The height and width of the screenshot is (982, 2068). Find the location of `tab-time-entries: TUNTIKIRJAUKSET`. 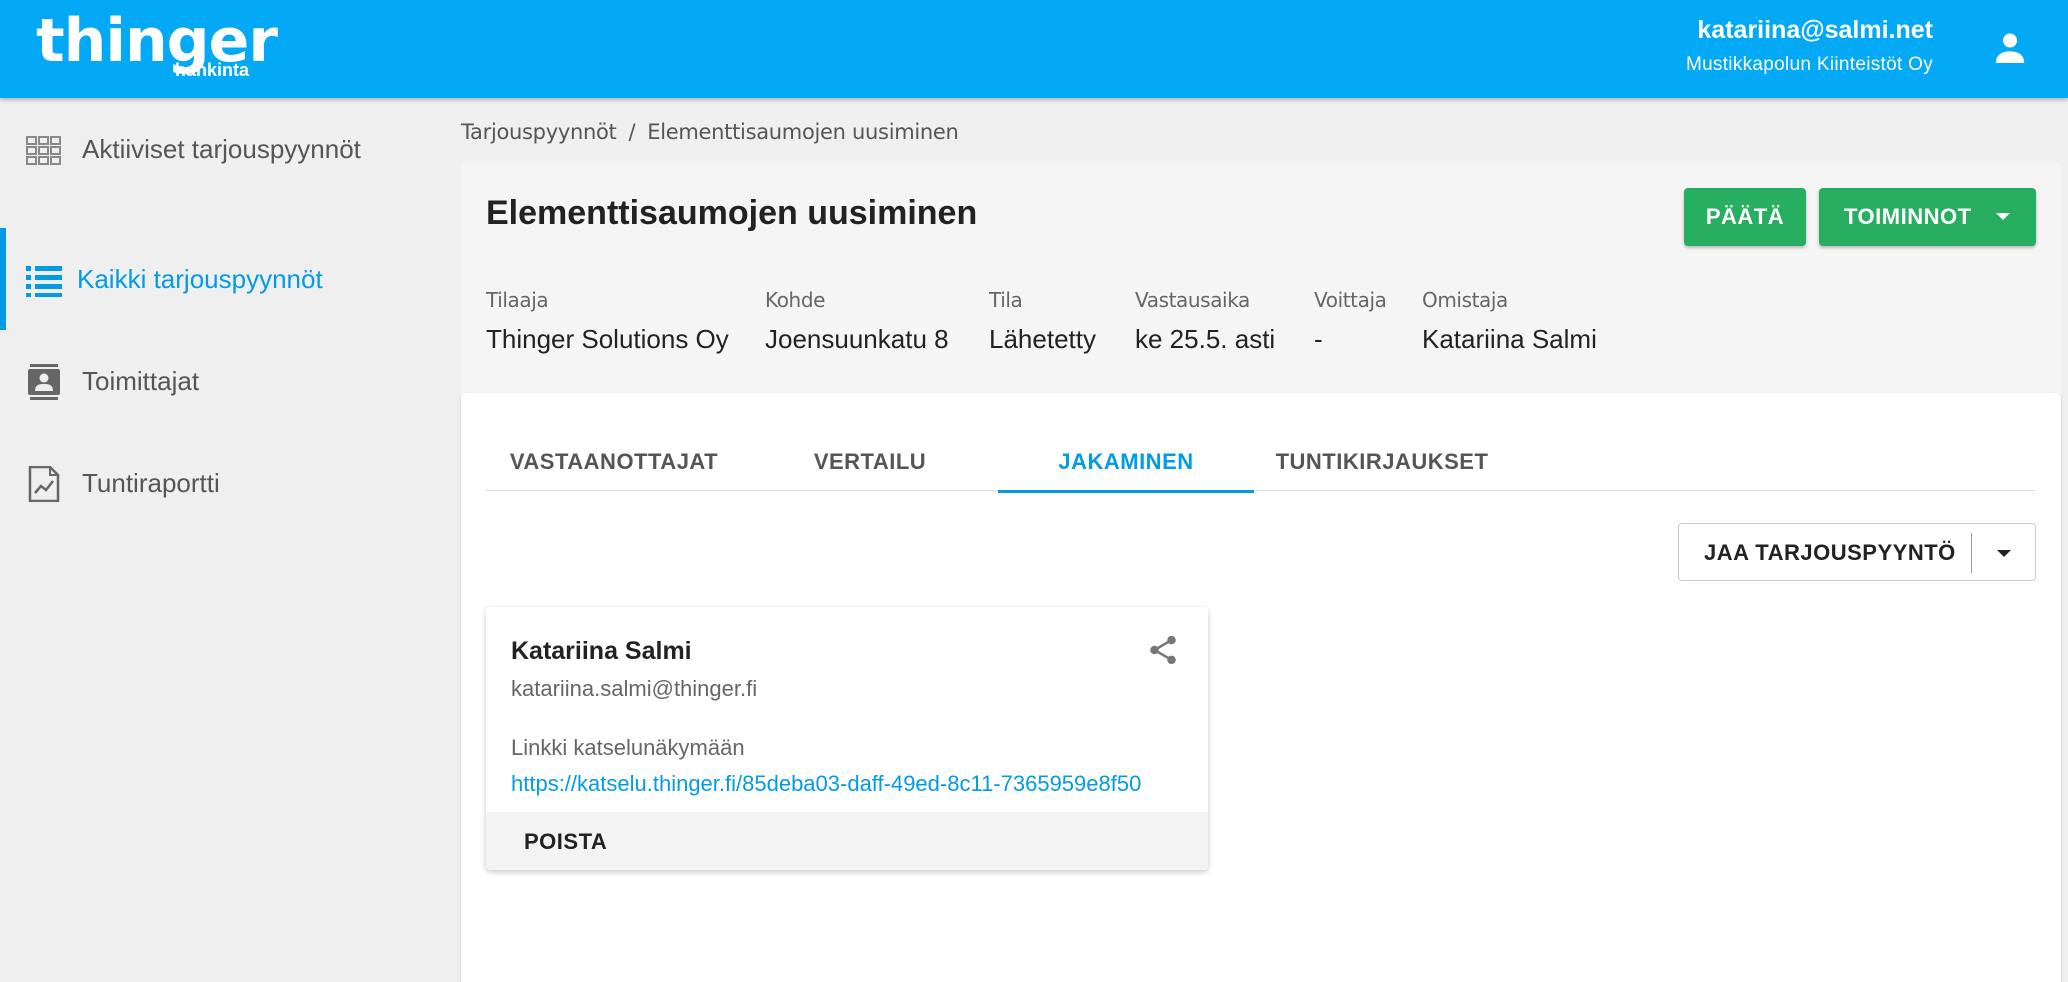

tab-time-entries: TUNTIKIRJAUKSET is located at coordinates (1382, 462).